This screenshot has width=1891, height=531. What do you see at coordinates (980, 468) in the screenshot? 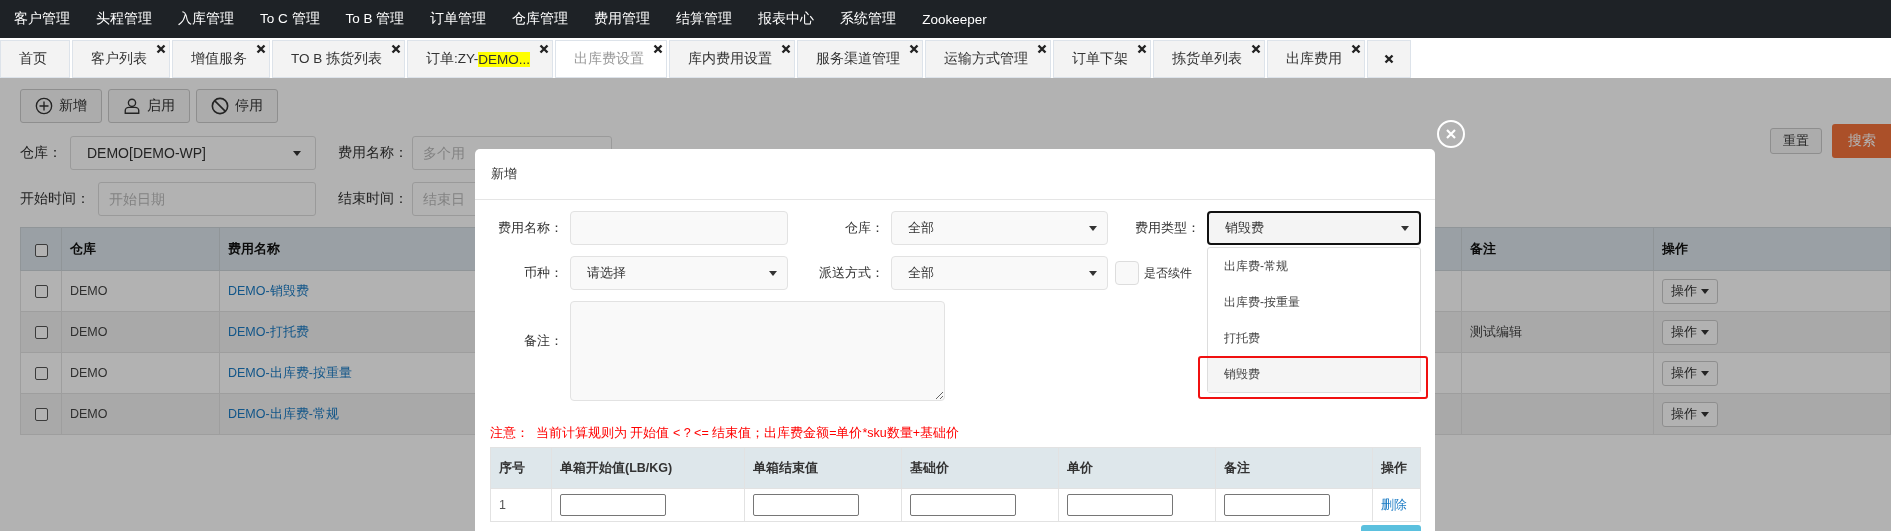
I see `column-header: 基础价` at bounding box center [980, 468].